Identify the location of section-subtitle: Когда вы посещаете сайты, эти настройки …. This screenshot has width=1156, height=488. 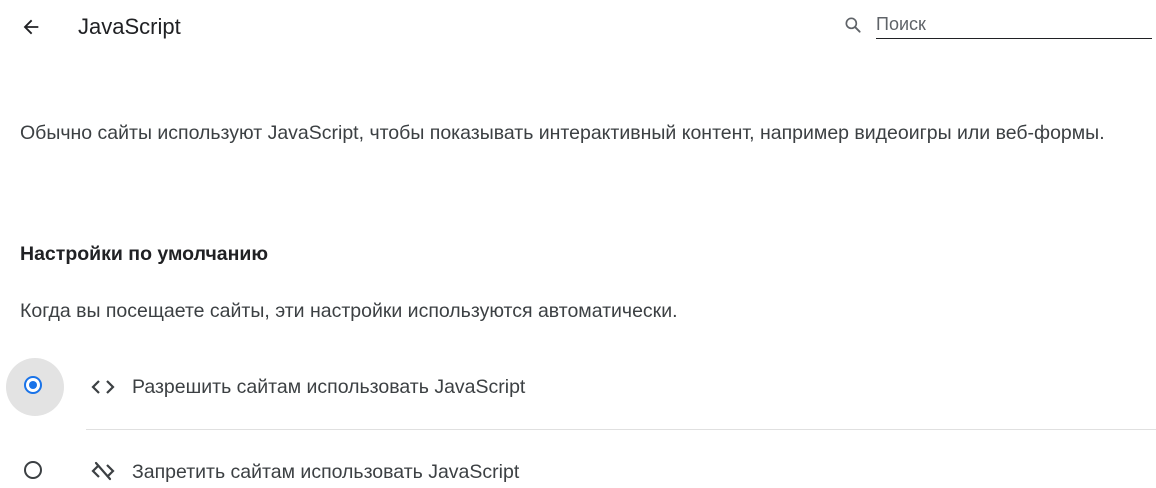
(349, 311).